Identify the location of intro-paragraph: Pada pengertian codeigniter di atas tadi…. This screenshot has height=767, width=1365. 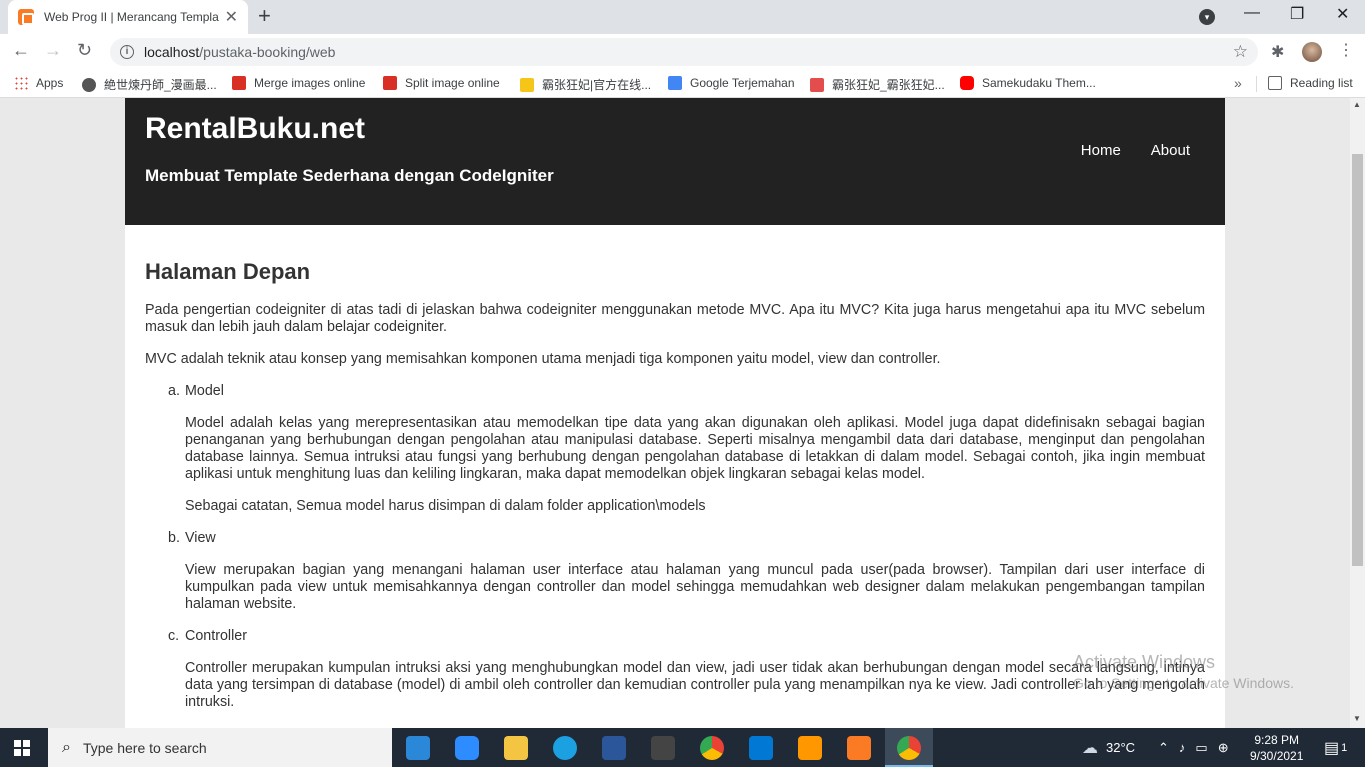
(675, 318).